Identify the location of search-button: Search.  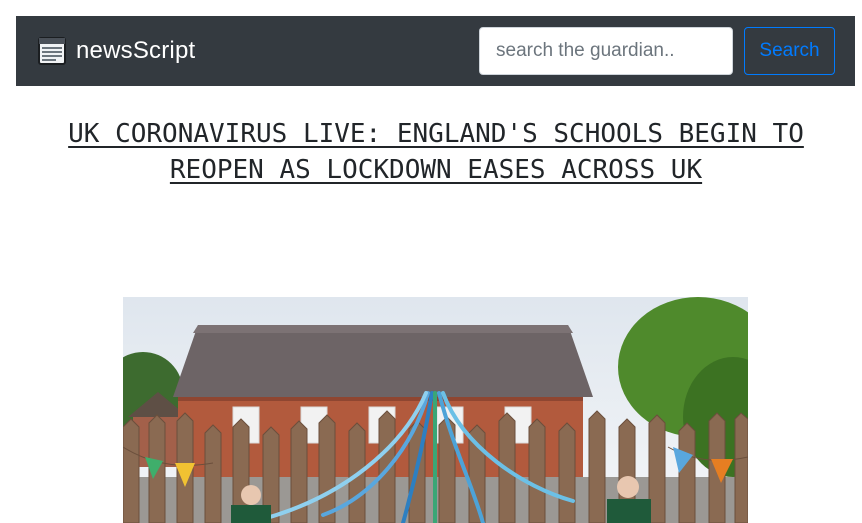
(789, 51).